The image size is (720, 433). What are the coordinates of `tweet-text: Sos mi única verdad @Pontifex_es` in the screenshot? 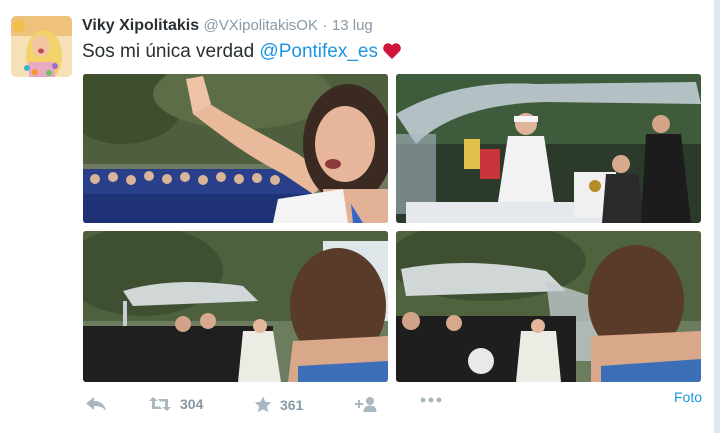 It's located at (242, 53).